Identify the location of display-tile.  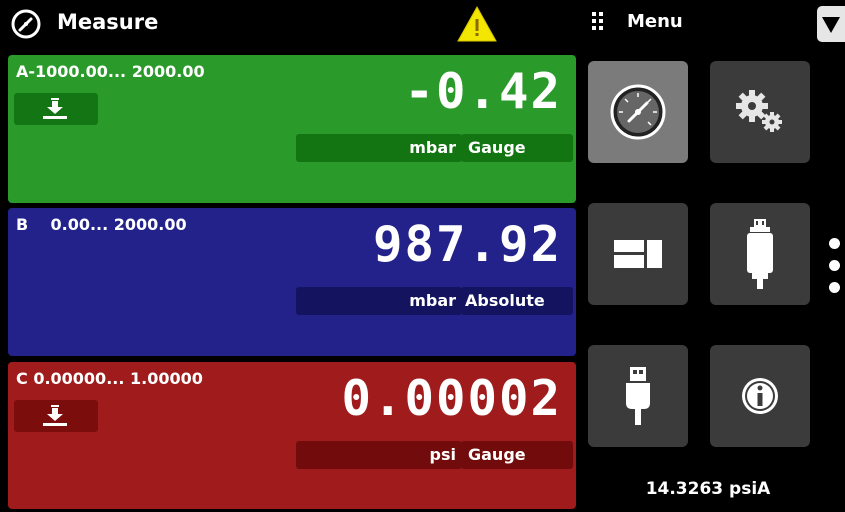
(638, 254).